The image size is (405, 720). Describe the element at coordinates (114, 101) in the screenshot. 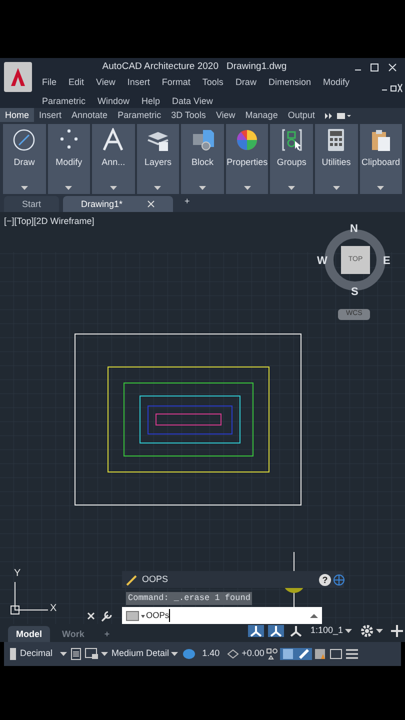

I see `menu-item: Window` at that location.